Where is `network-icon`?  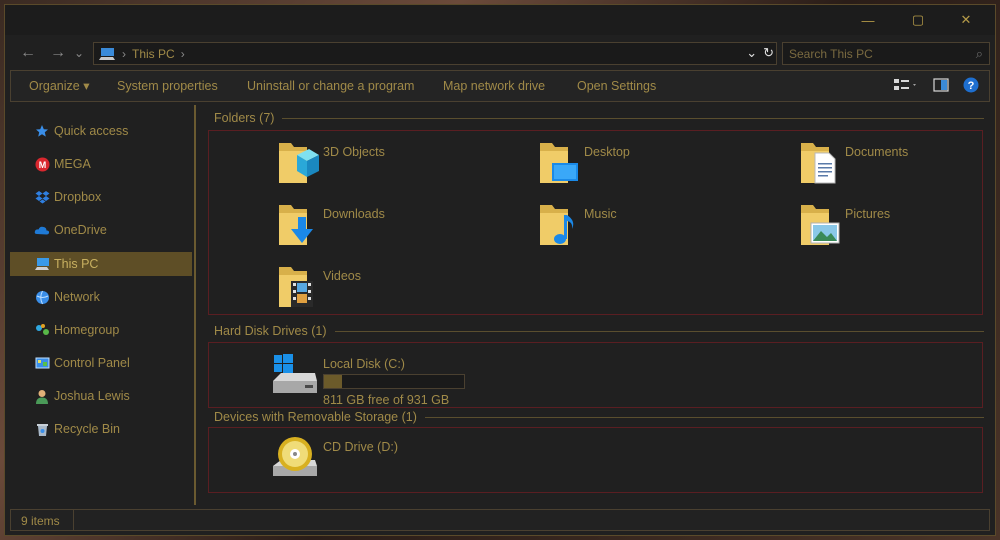
network-icon is located at coordinates (42, 297).